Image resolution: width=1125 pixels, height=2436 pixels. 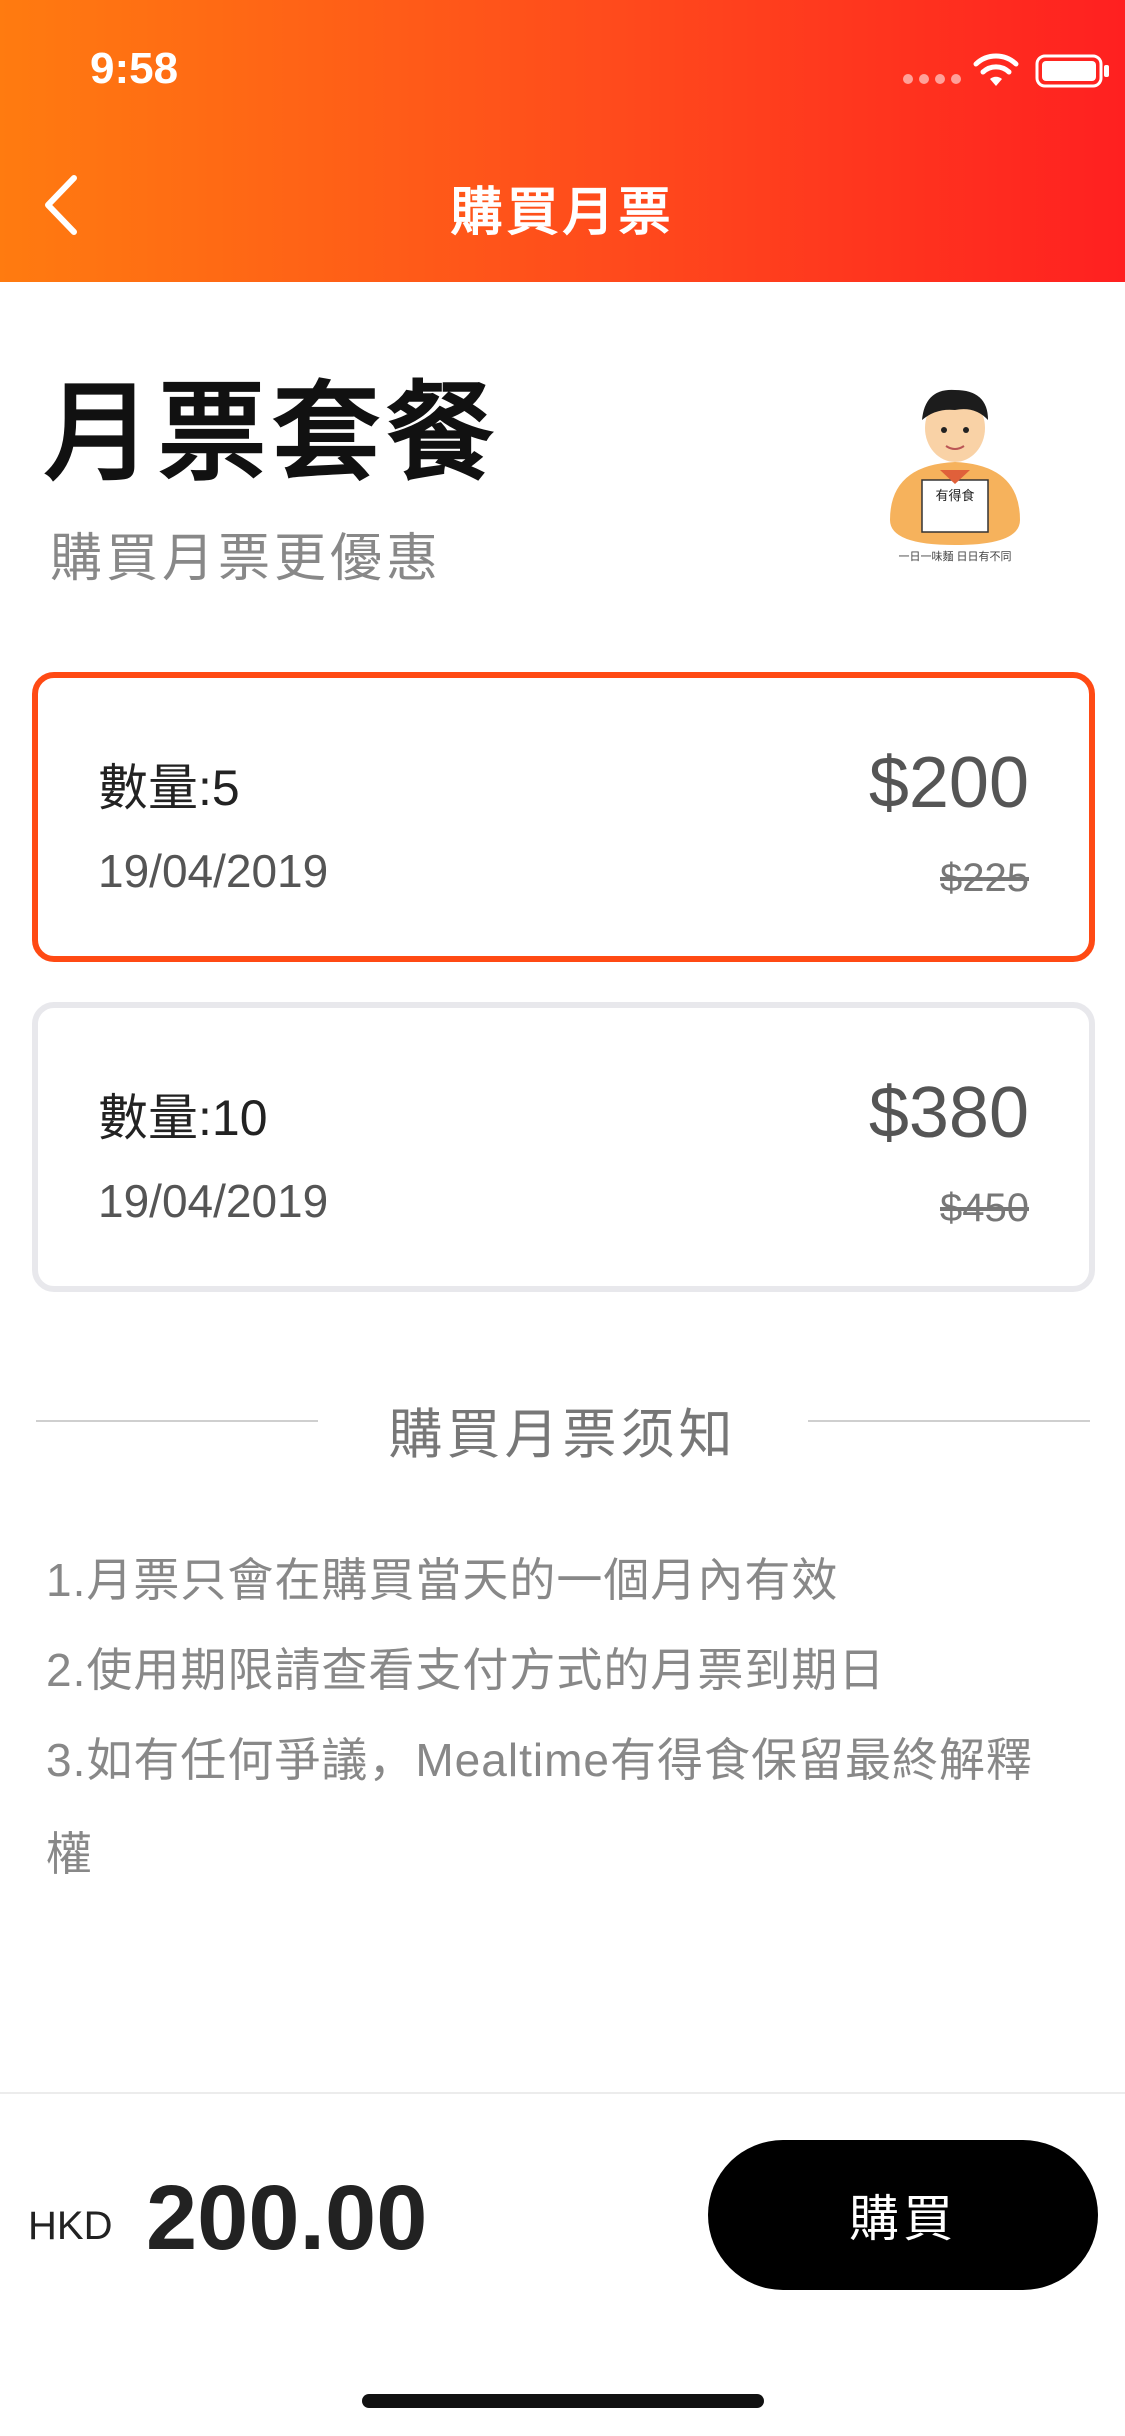 I want to click on status-icons, so click(x=985, y=72).